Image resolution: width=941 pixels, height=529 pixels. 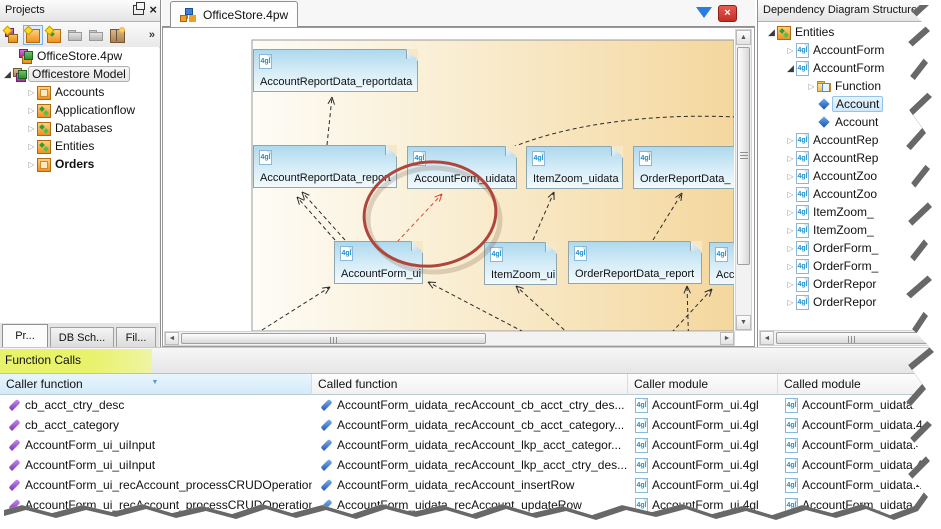 I want to click on function-calls-tab: Function Calls, so click(x=76, y=361).